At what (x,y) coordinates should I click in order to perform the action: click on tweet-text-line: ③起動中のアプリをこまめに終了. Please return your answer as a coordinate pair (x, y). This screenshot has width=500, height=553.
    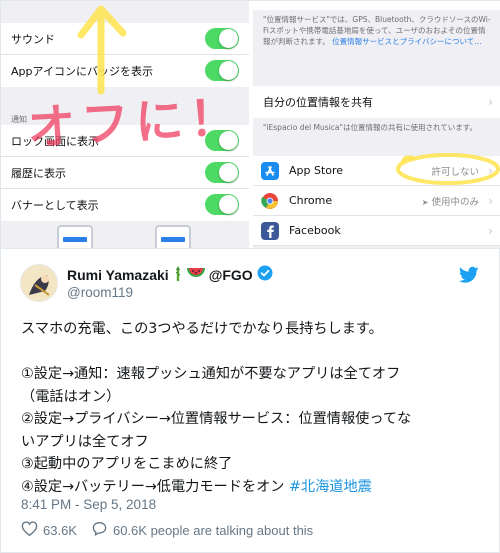
    Looking at the image, I should click on (127, 464).